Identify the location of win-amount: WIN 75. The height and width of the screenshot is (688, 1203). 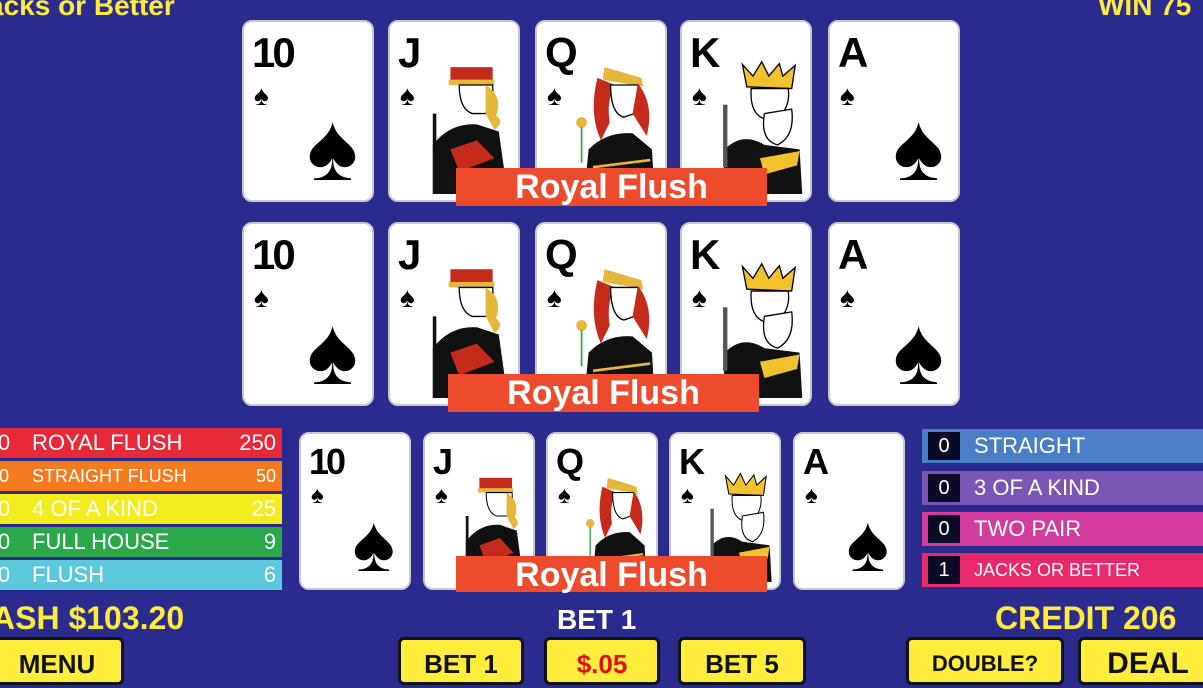
(1145, 10).